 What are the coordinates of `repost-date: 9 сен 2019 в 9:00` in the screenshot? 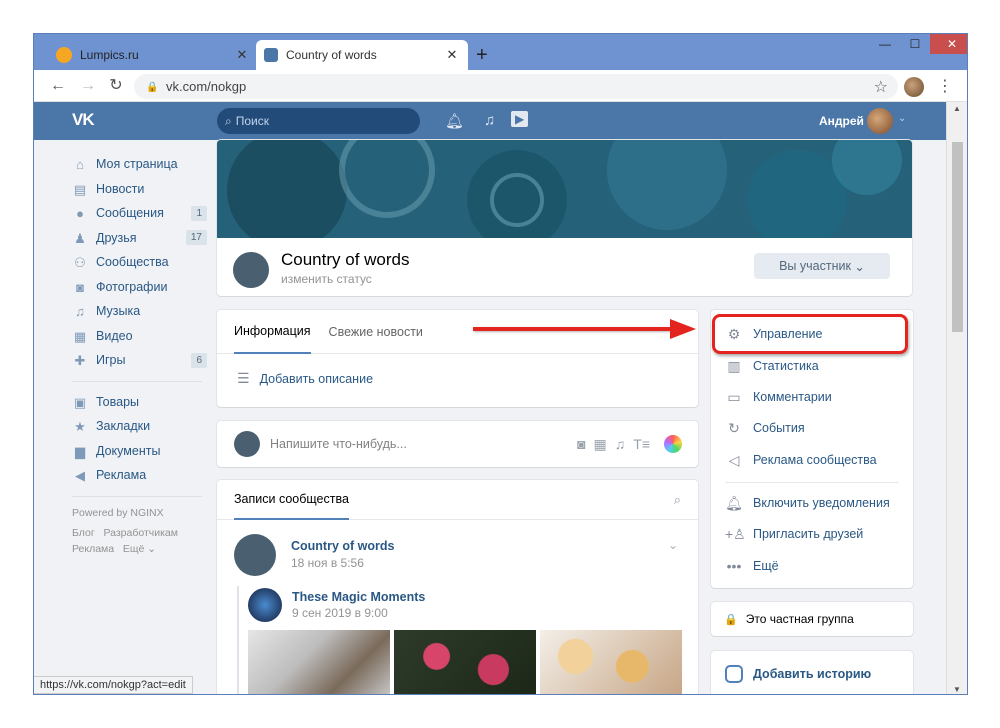 It's located at (340, 613).